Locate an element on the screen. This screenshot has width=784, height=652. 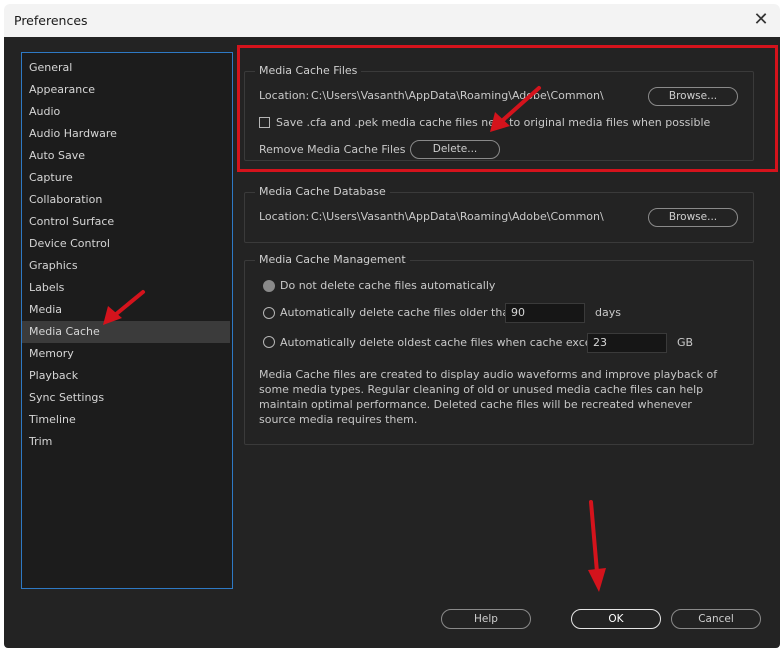
sidebar-item-media: Media is located at coordinates (126, 310).